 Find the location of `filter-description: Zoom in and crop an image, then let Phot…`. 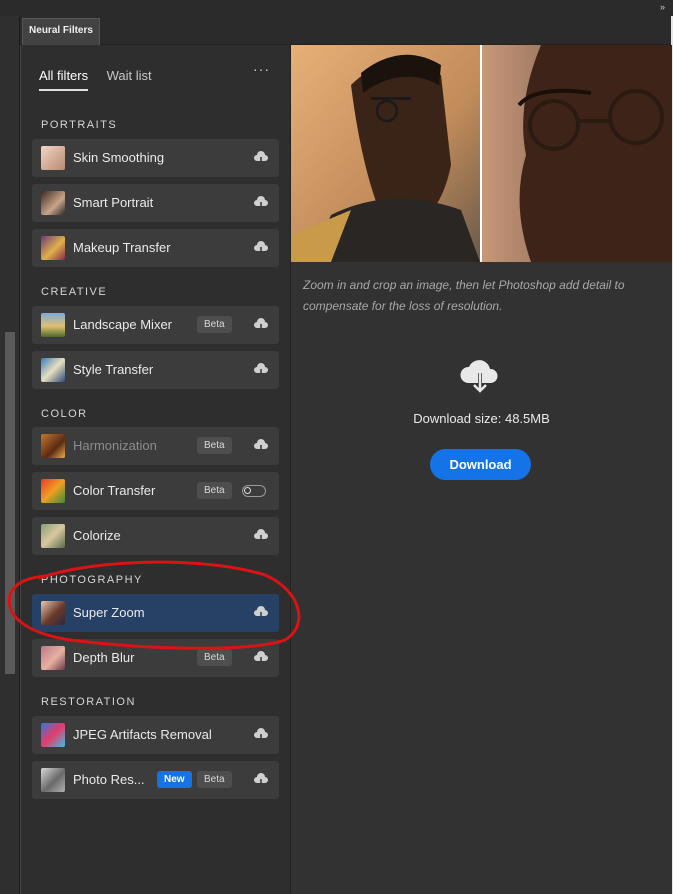

filter-description: Zoom in and crop an image, then let Phot… is located at coordinates (464, 295).